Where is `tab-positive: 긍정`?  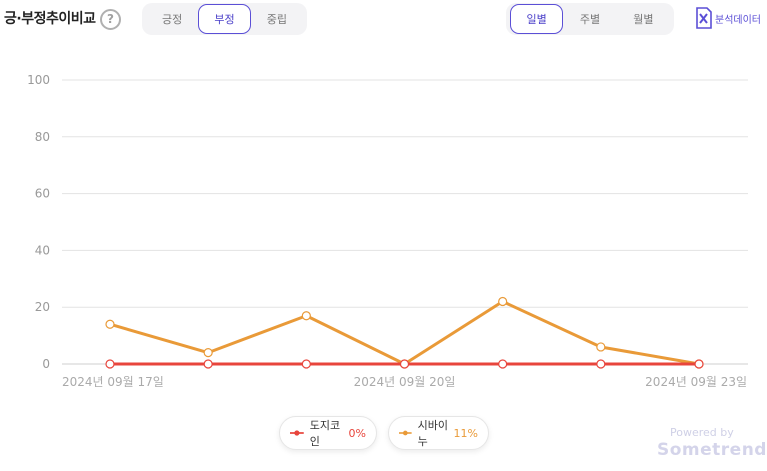
tab-positive: 긍정 is located at coordinates (172, 19).